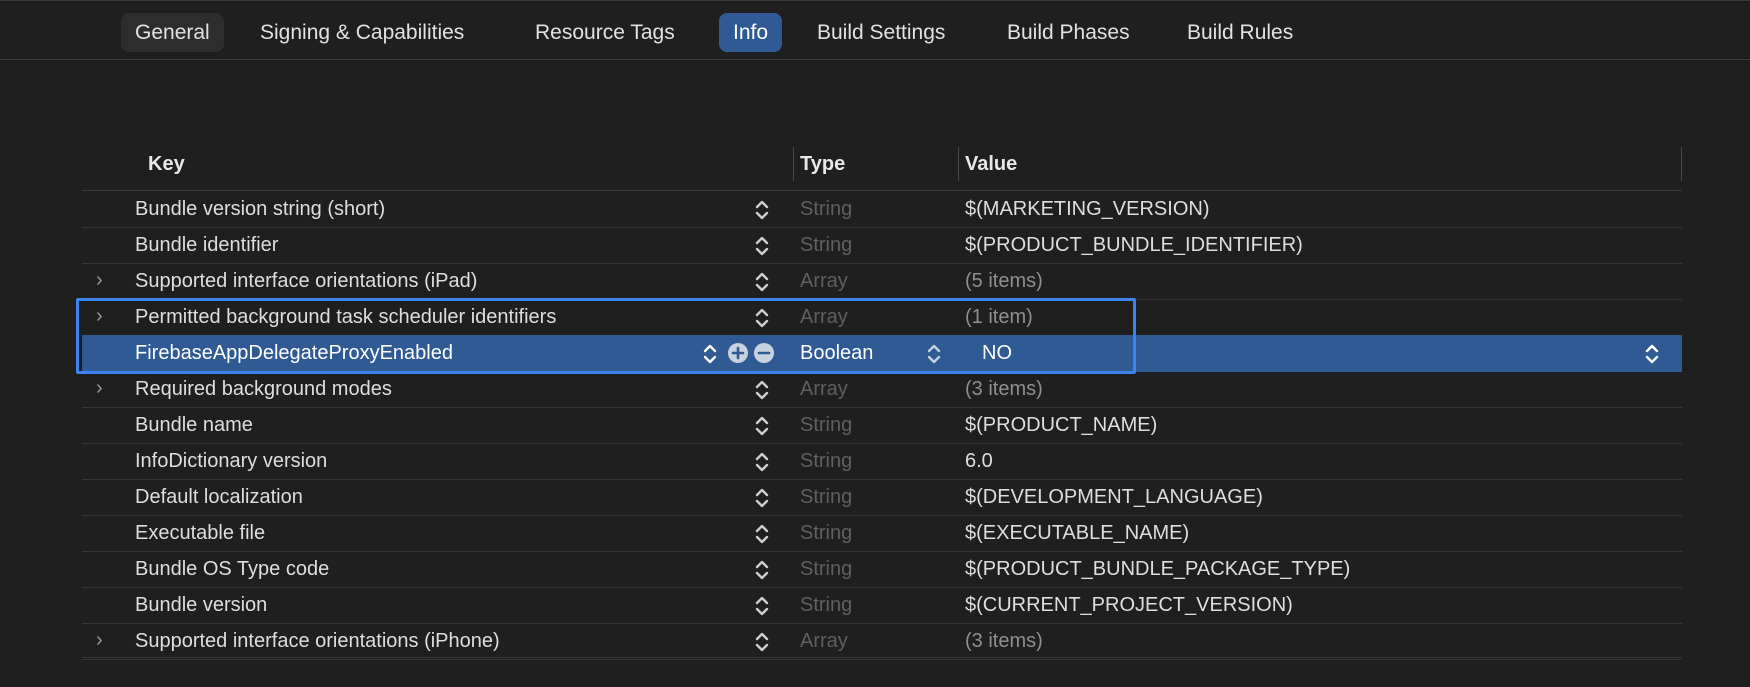 Image resolution: width=1750 pixels, height=687 pixels. What do you see at coordinates (1134, 245) in the screenshot?
I see `row-value: $(PRODUCT_BUNDLE_IDENTIFIER)` at bounding box center [1134, 245].